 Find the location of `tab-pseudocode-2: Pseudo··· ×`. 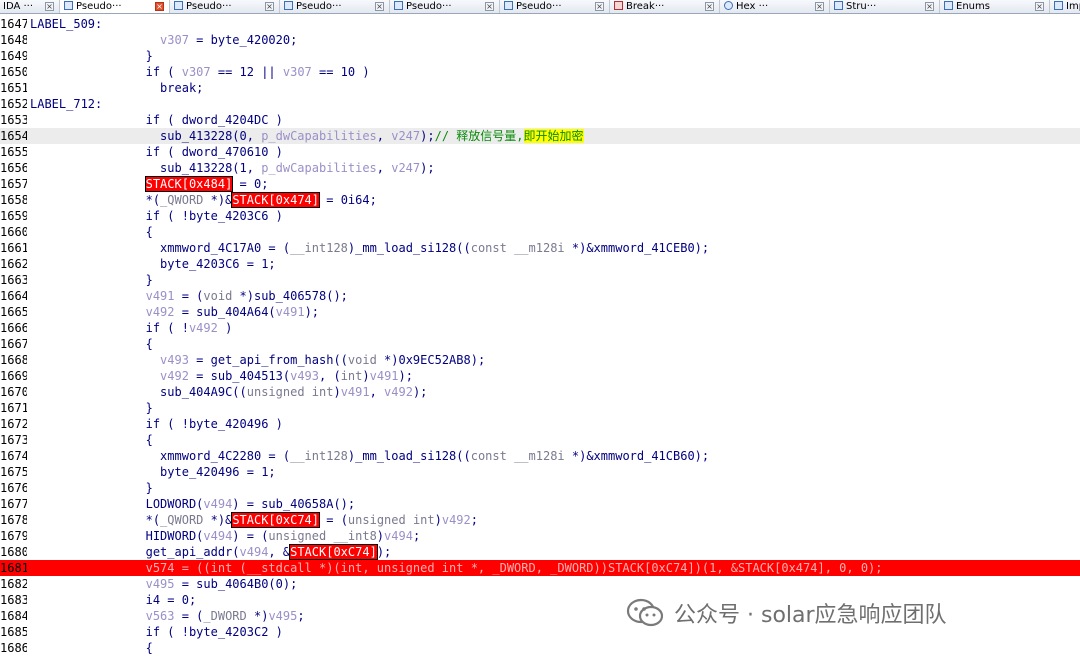

tab-pseudocode-2: Pseudo··· × is located at coordinates (225, 6).